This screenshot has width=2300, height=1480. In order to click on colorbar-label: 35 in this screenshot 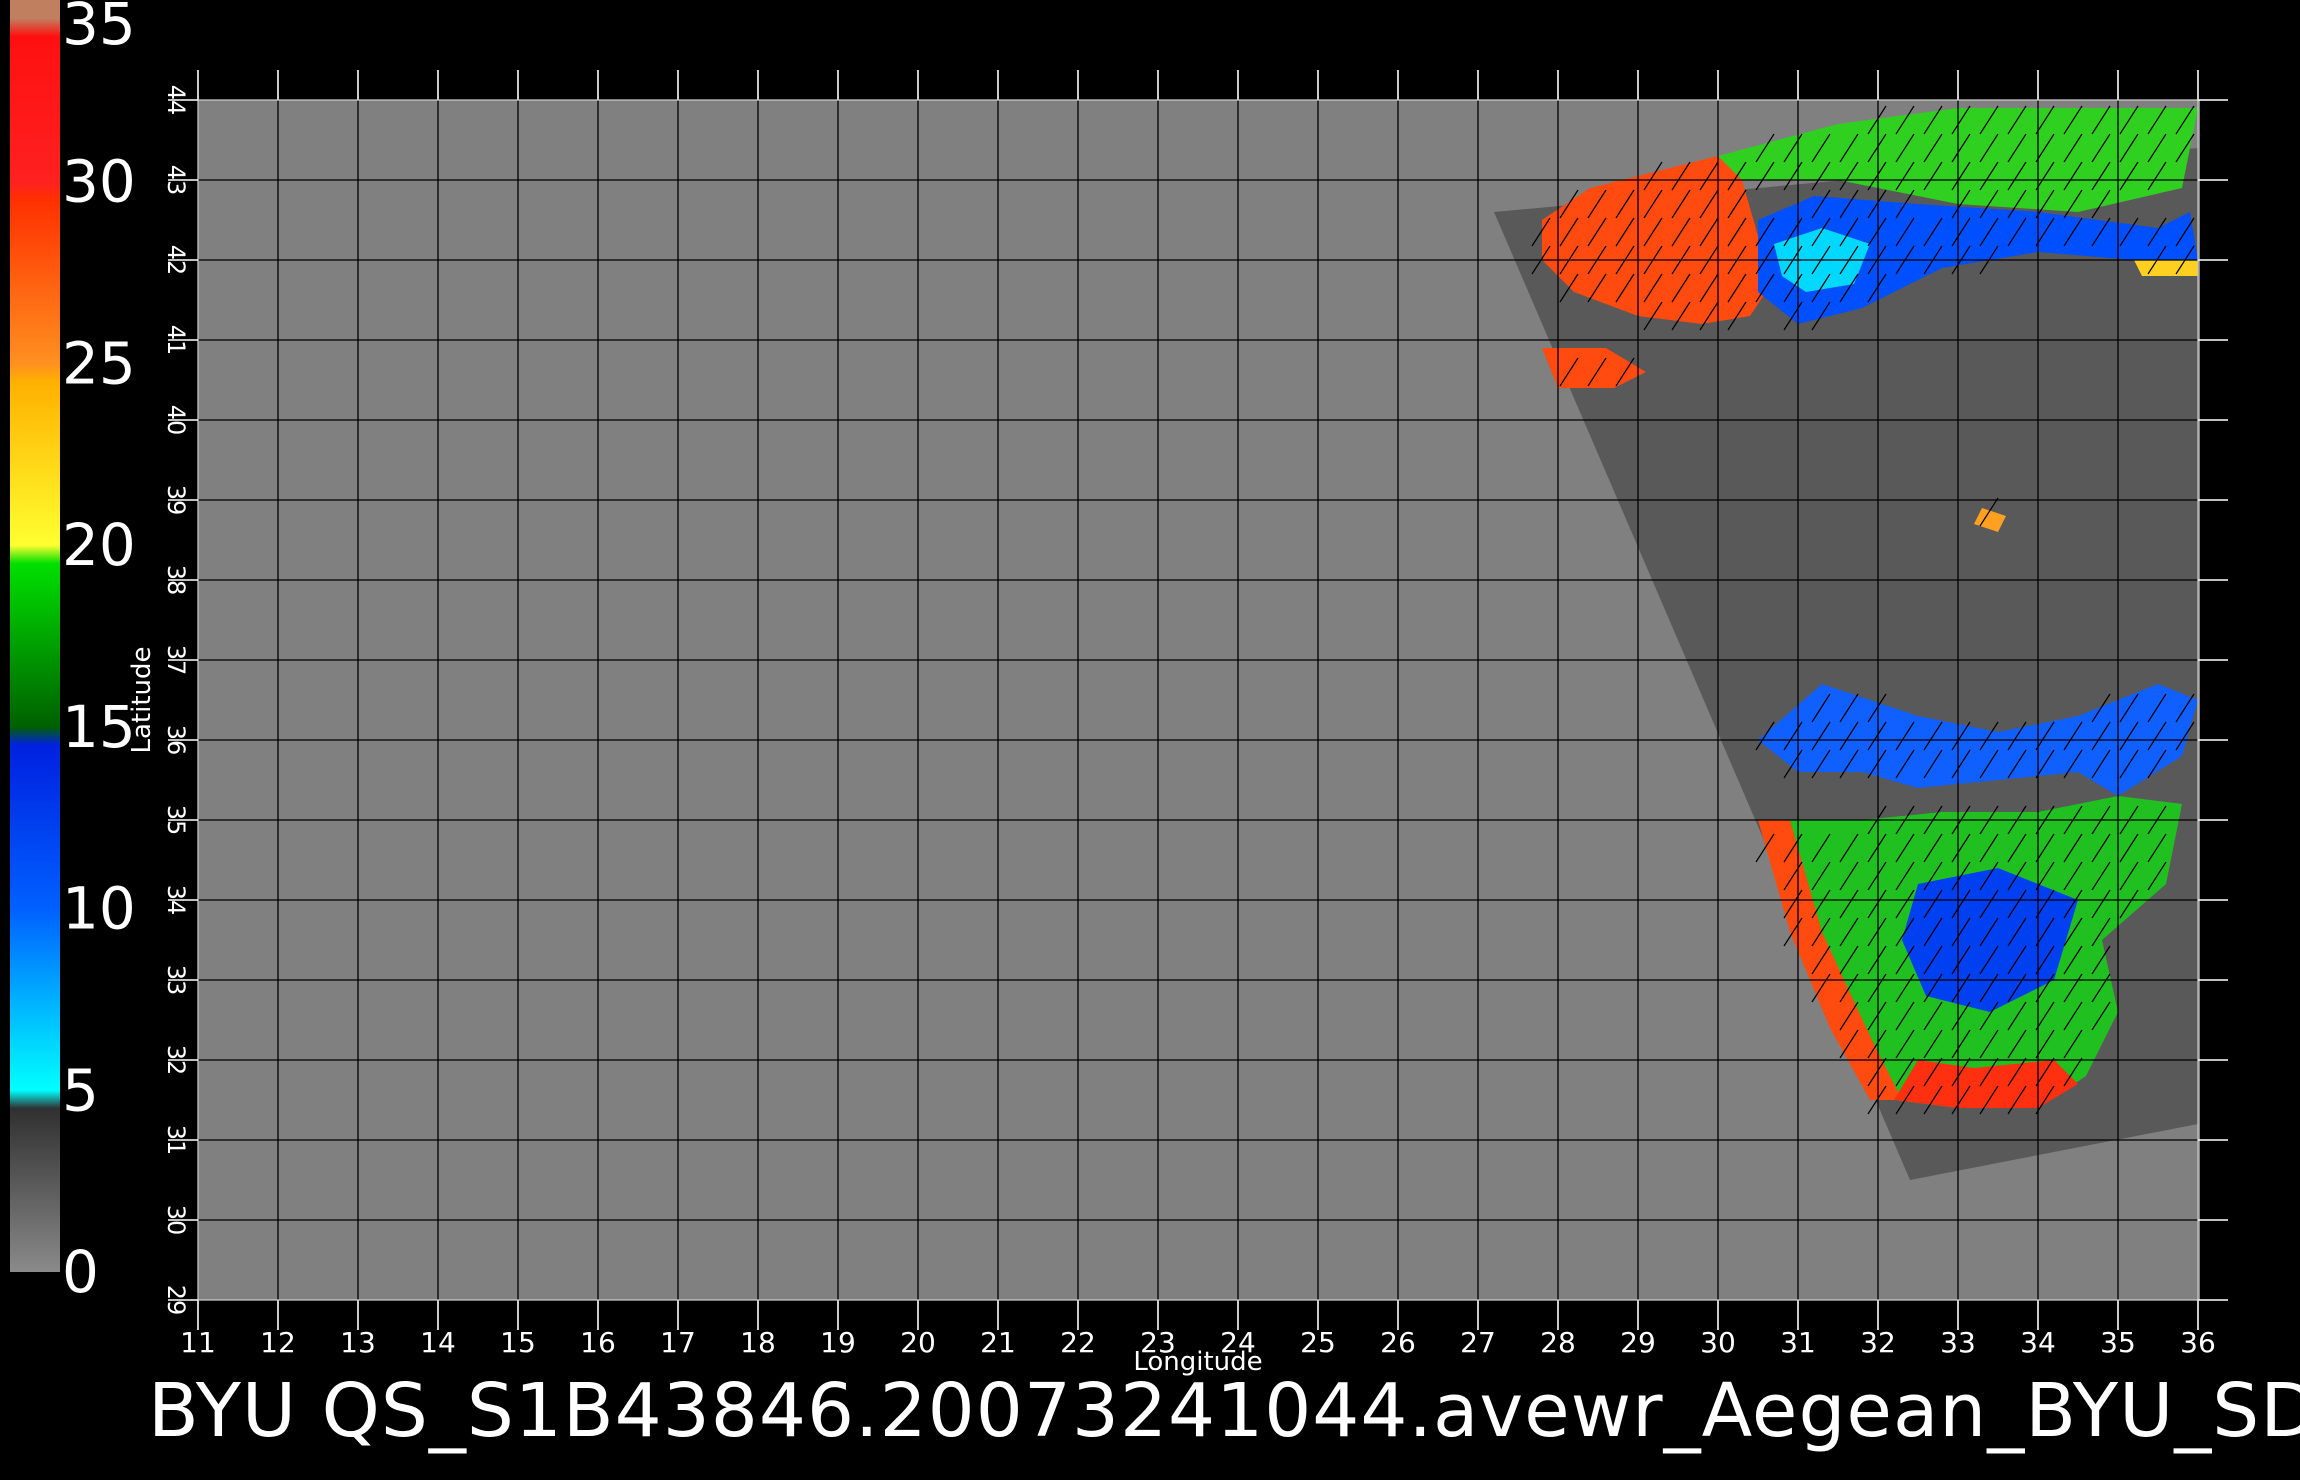, I will do `click(99, 29)`.